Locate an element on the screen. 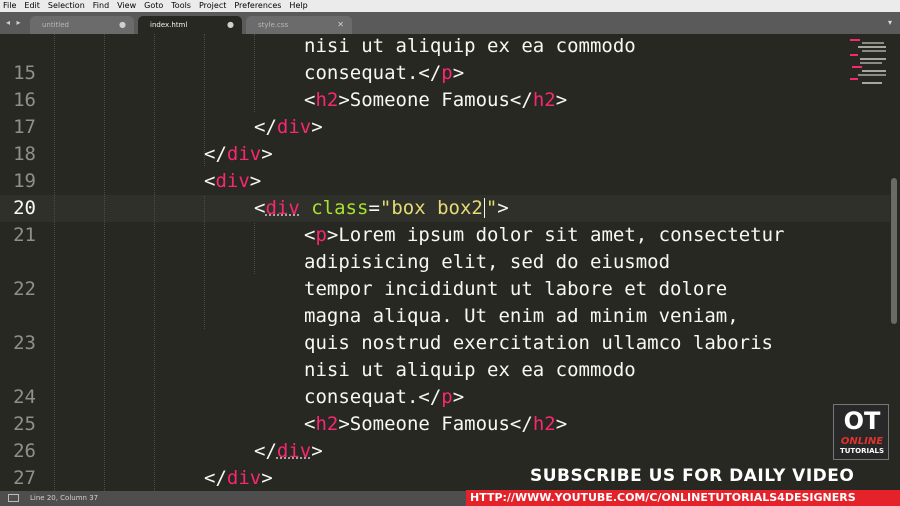 The image size is (900, 506). code-line: tempor incididunt ut labore et dolore is located at coordinates (515, 289).